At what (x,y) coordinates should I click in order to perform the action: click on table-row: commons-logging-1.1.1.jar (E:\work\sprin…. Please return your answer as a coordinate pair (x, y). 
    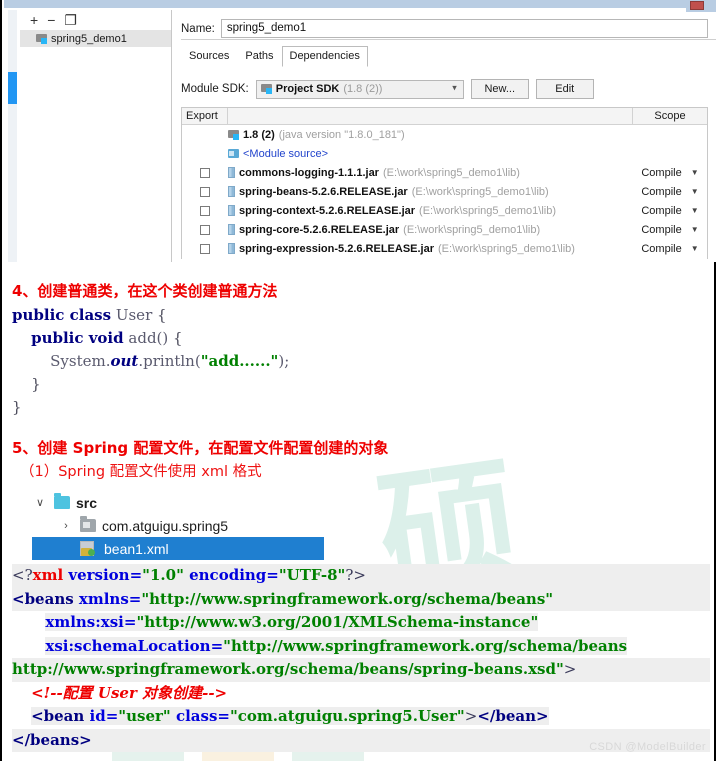
    Looking at the image, I should click on (444, 172).